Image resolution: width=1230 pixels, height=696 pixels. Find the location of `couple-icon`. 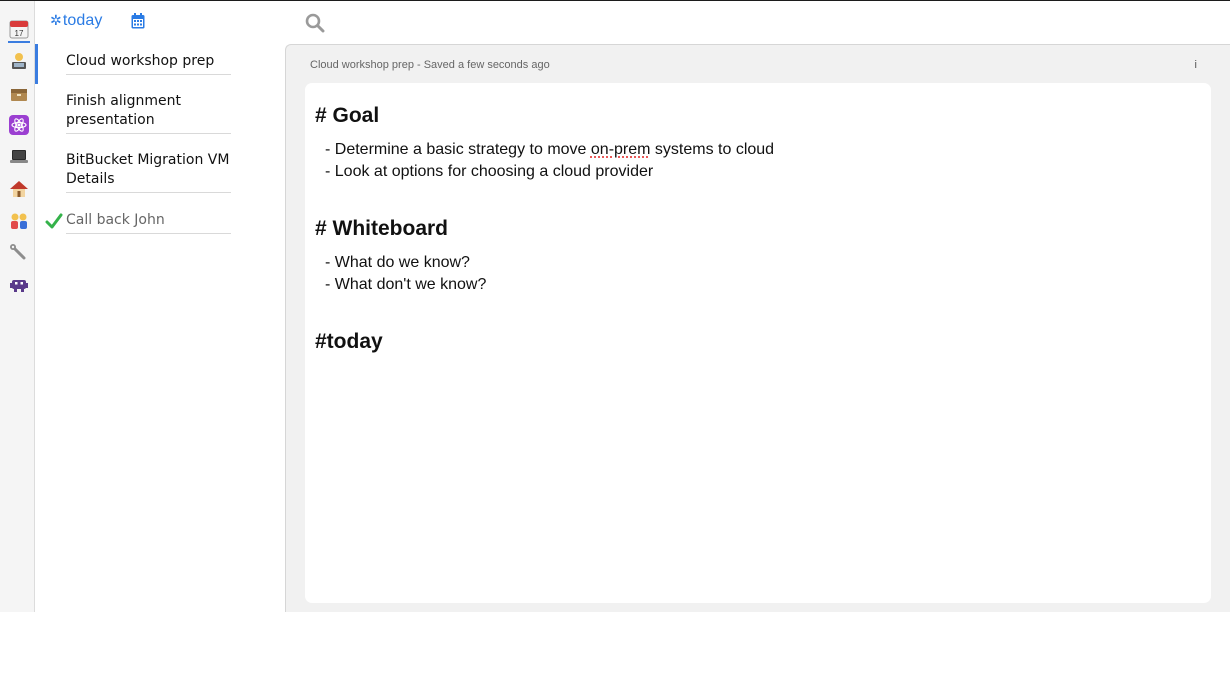

couple-icon is located at coordinates (19, 221).